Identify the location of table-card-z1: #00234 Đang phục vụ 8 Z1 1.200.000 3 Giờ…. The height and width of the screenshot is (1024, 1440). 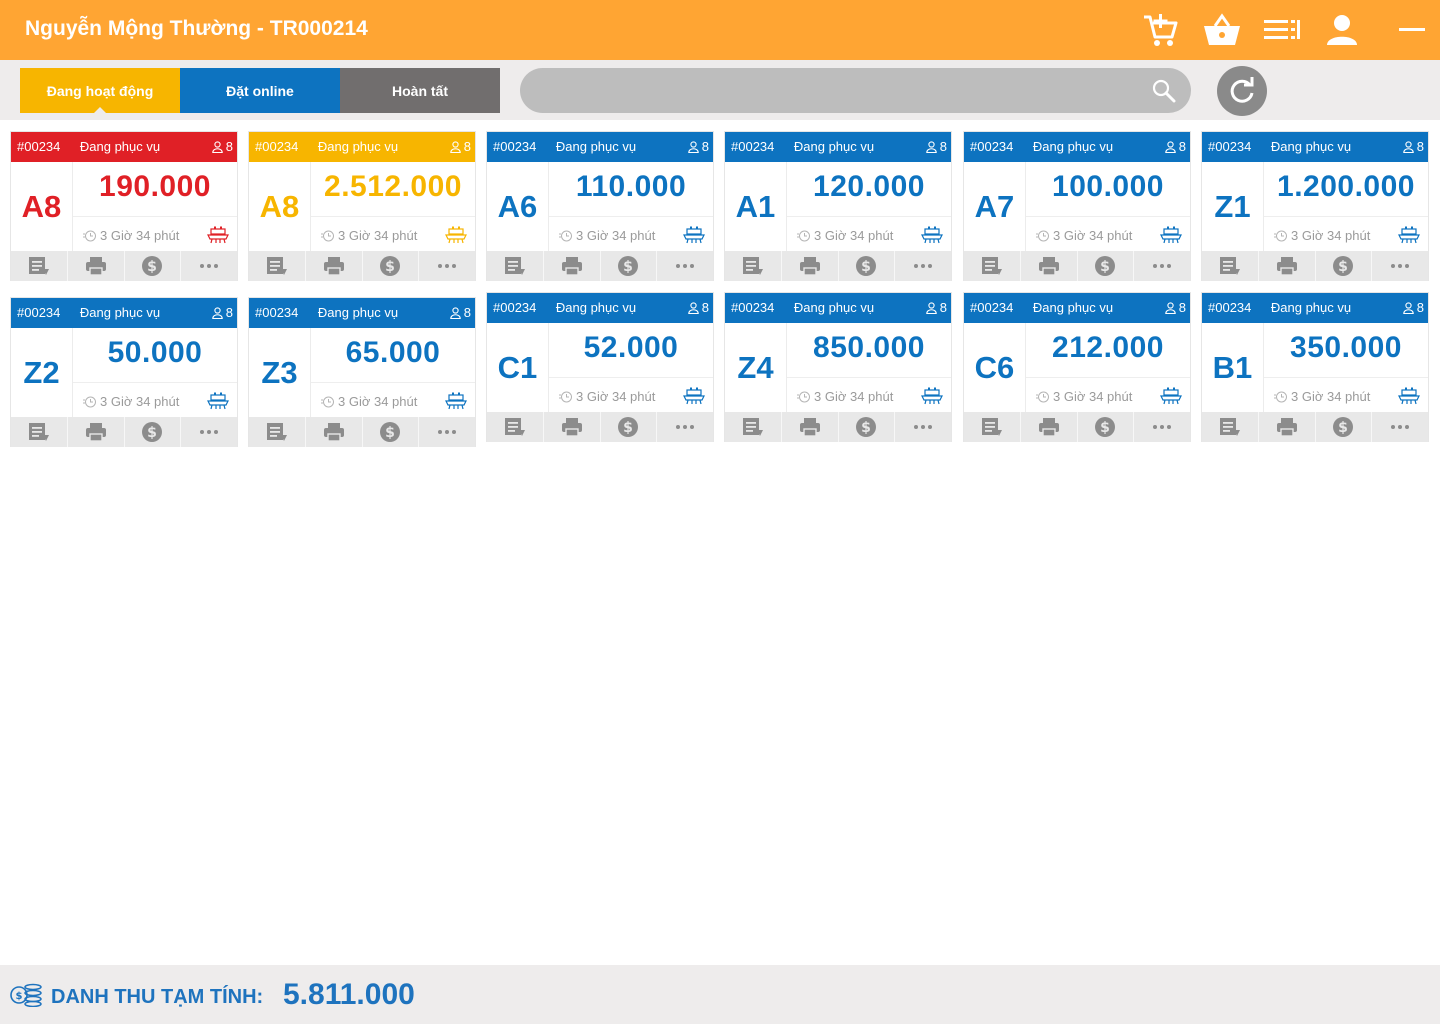
(1315, 206).